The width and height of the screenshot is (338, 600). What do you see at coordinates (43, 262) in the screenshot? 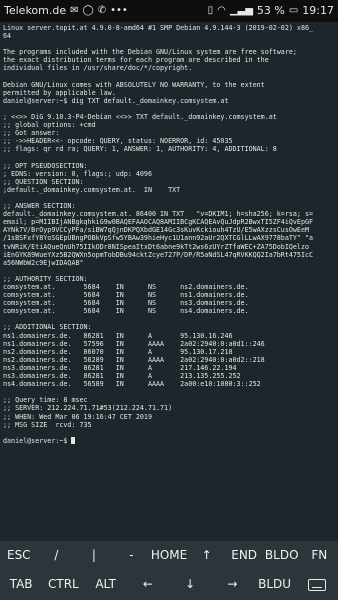
I see `terminal-line: a56NWbW2c9EjwIDAQAB"` at bounding box center [43, 262].